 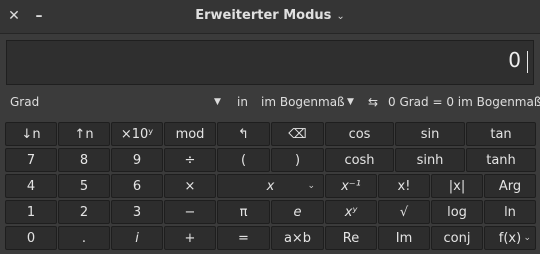 I want to click on digit-5-button: 5, so click(x=84, y=186).